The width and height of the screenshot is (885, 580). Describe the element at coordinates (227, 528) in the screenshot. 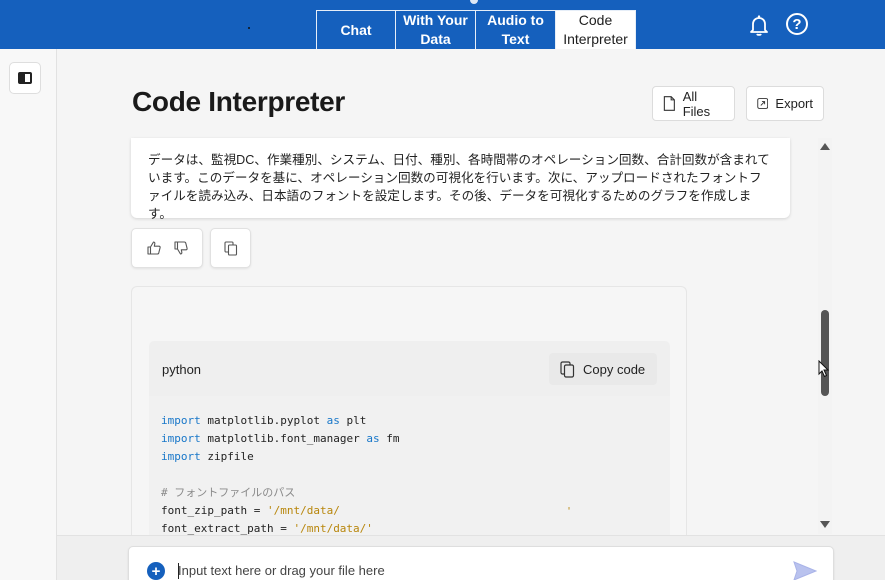

I see `code-token: font_extract_path =` at that location.